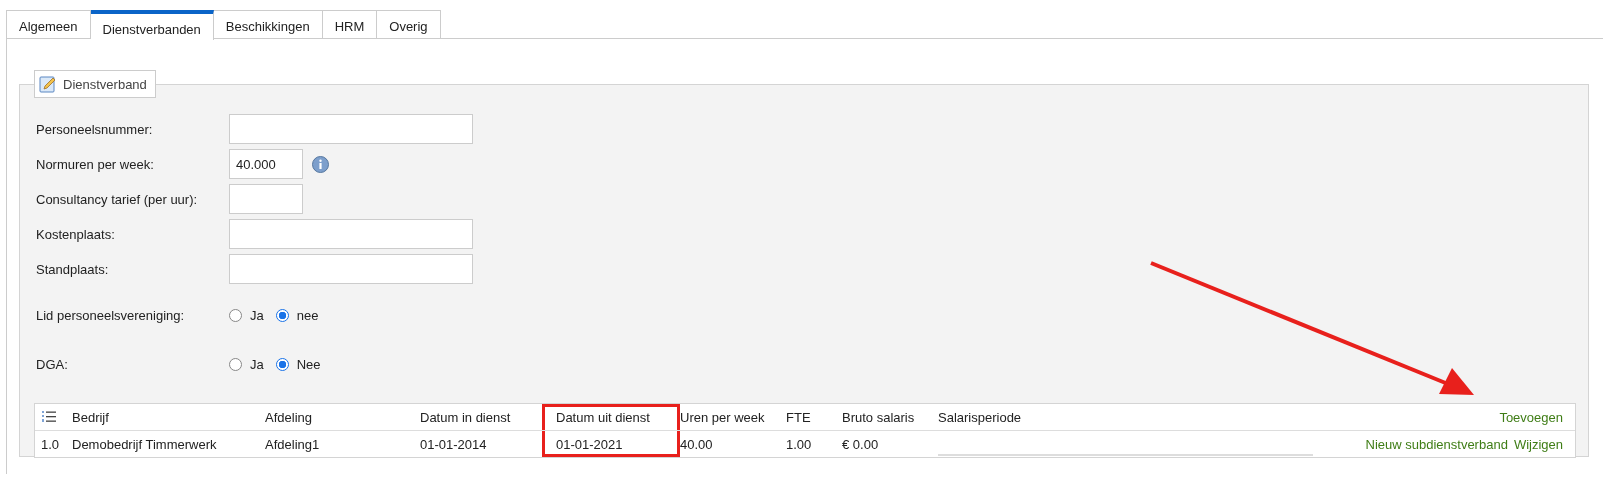 The image size is (1603, 484). I want to click on field-label: Normuren per week:, so click(95, 164).